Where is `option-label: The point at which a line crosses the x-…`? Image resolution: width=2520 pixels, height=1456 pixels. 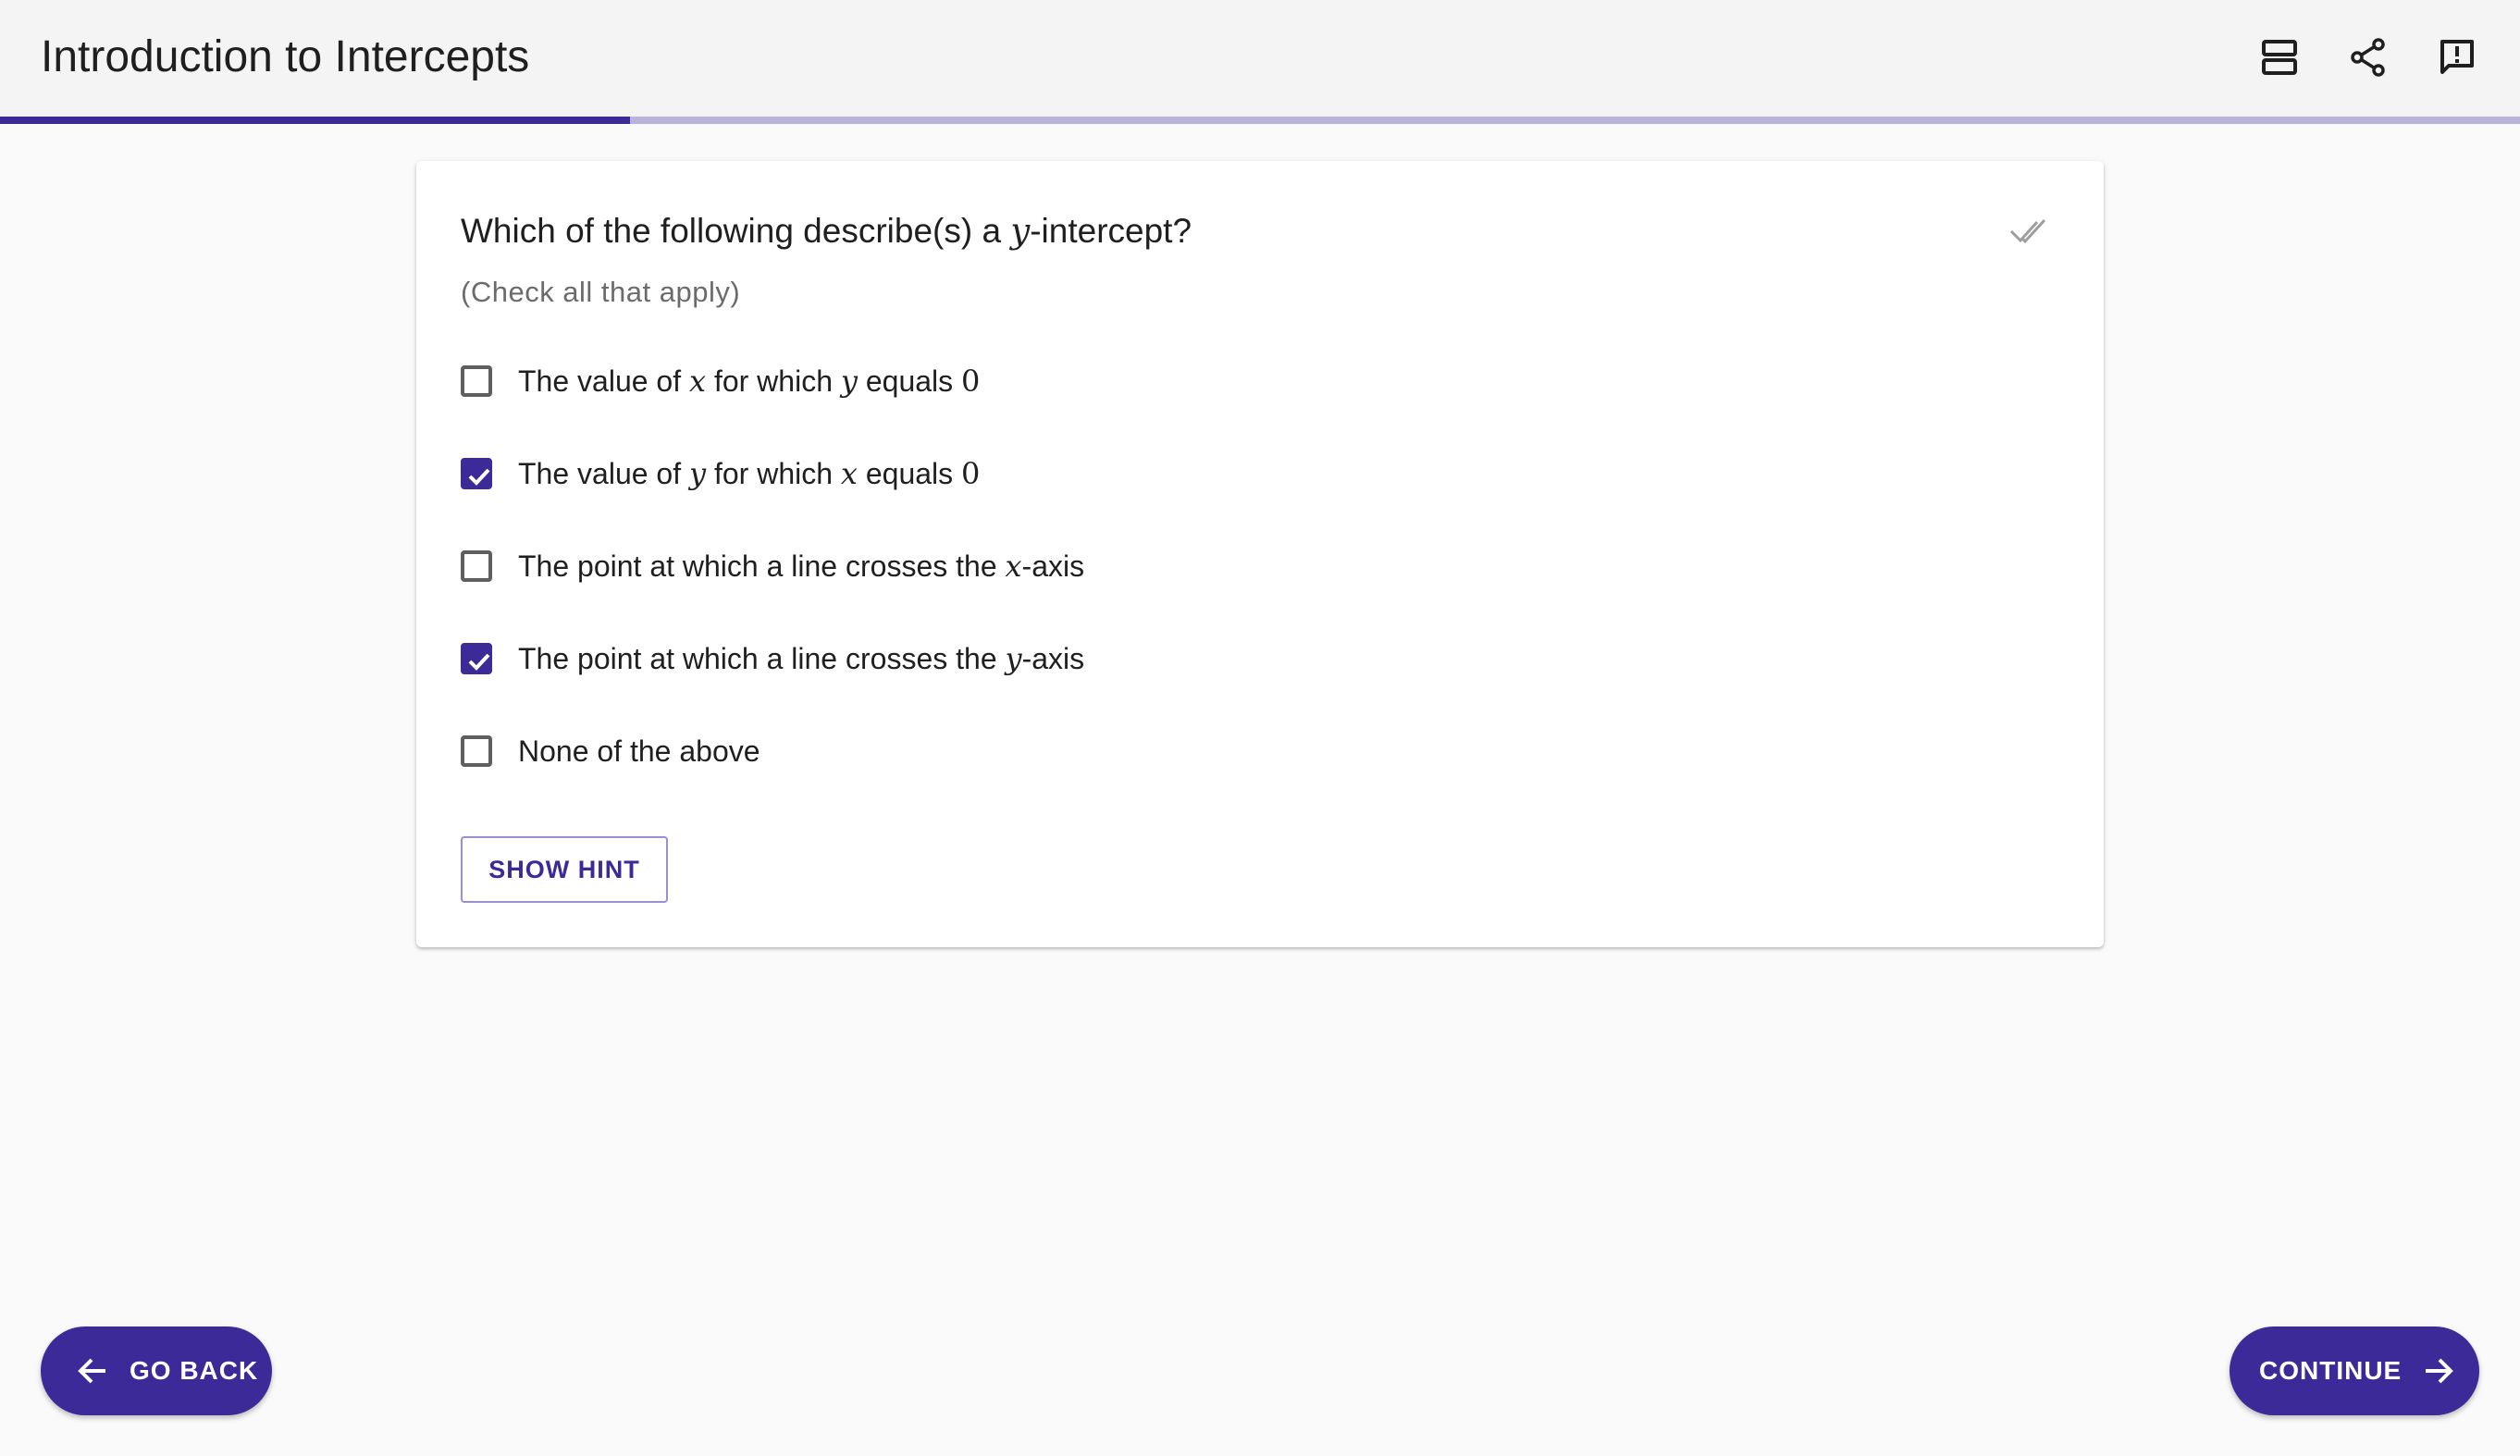 option-label: The point at which a line crosses the x-… is located at coordinates (801, 566).